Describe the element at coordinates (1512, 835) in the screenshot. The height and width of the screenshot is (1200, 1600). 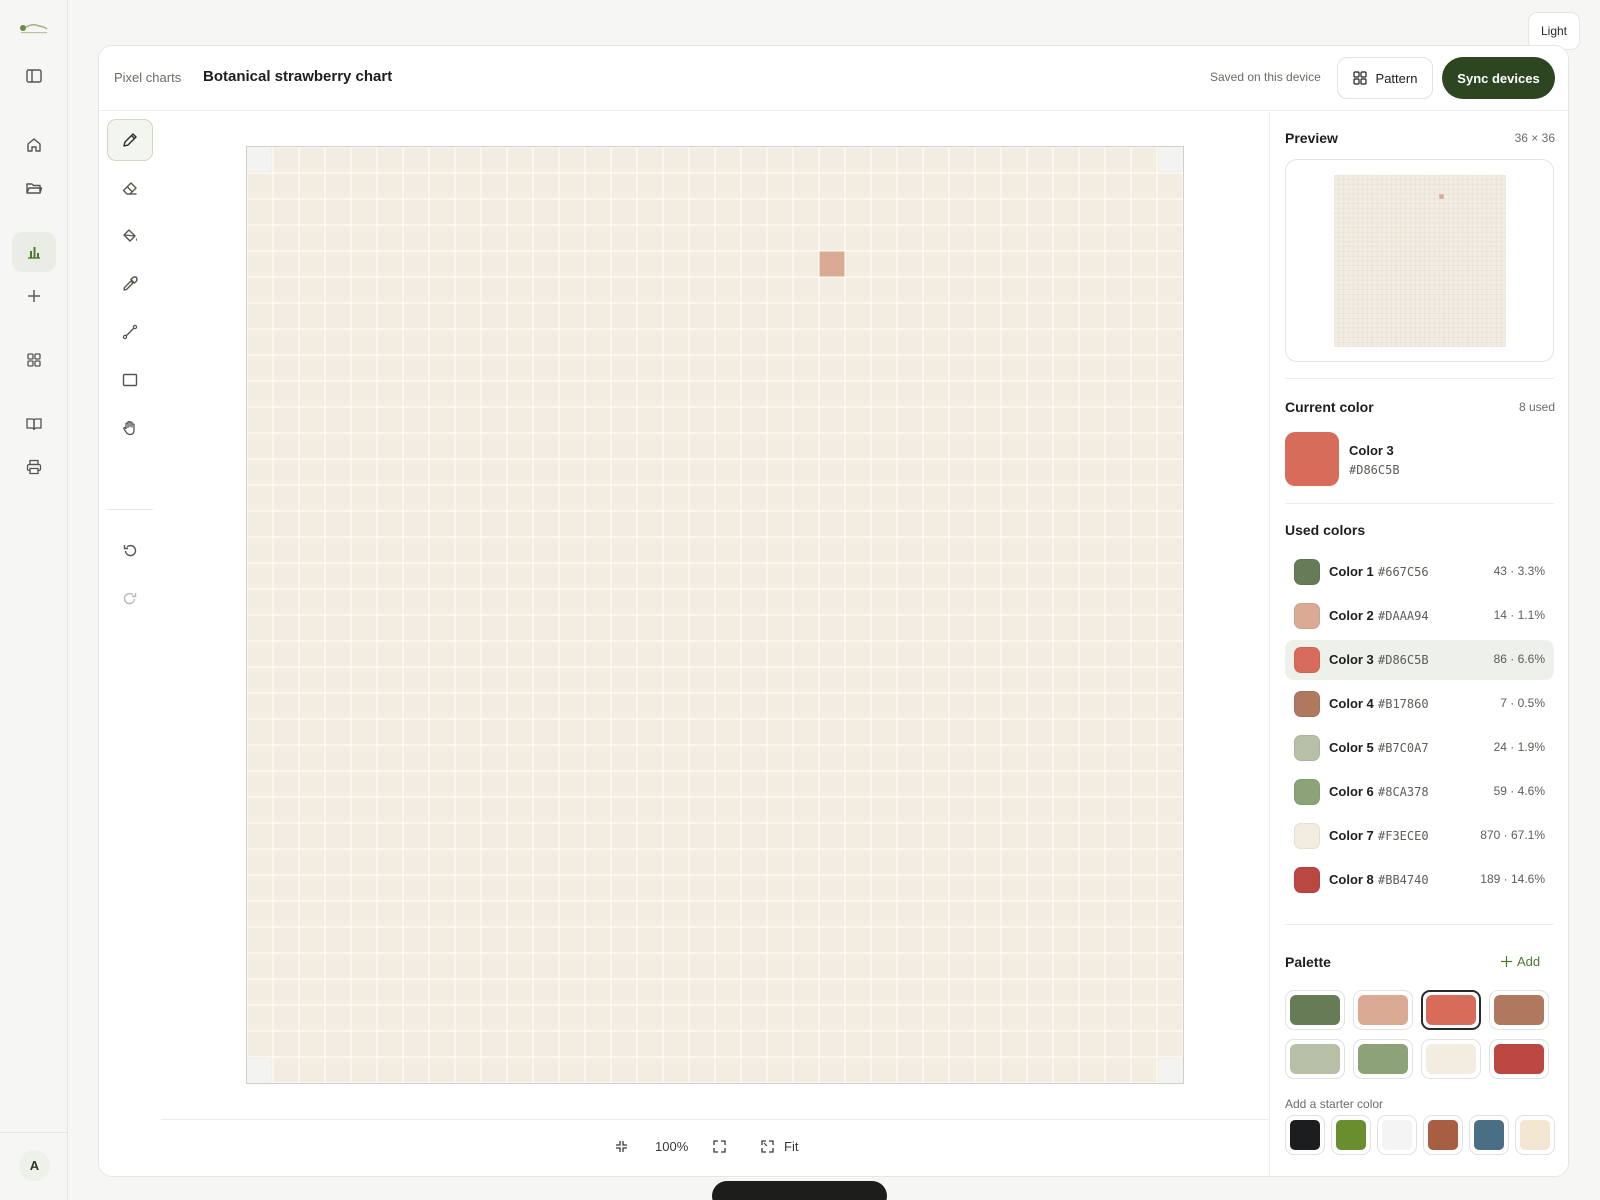
I see `color-usage: 870 · 67.1%` at that location.